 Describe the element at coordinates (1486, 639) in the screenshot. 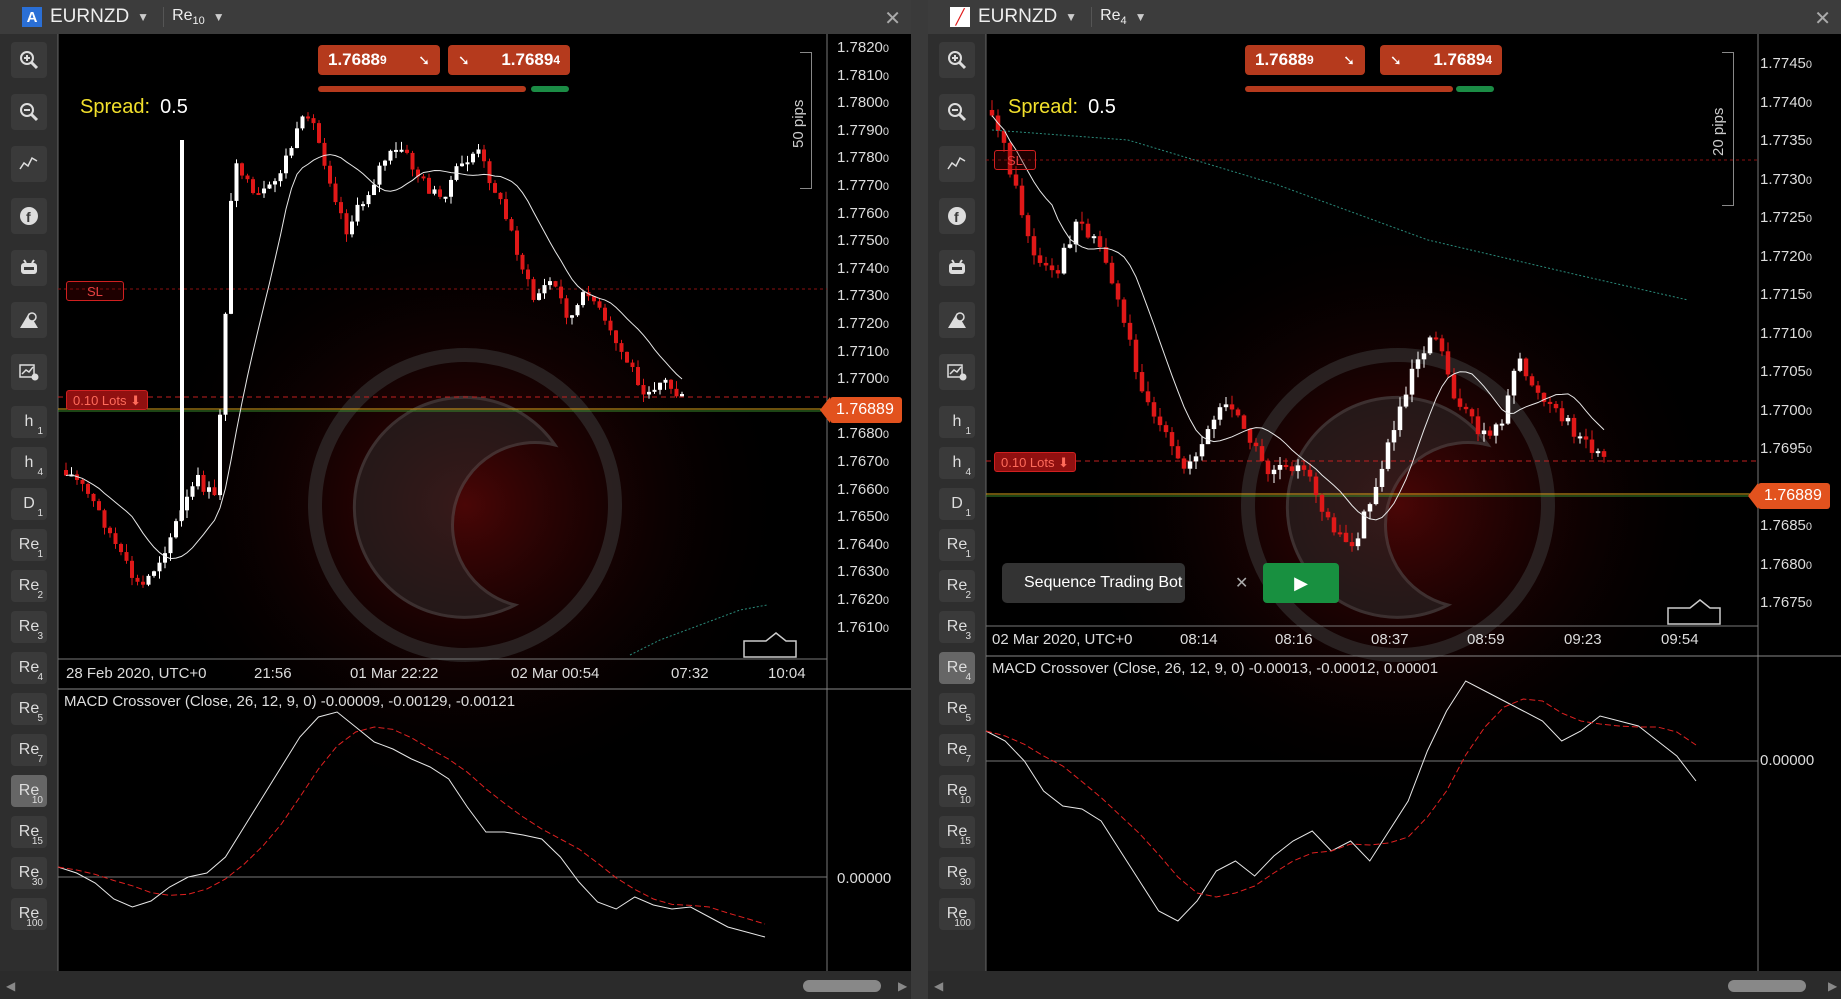

I see `time-tick-label: 08:59` at that location.